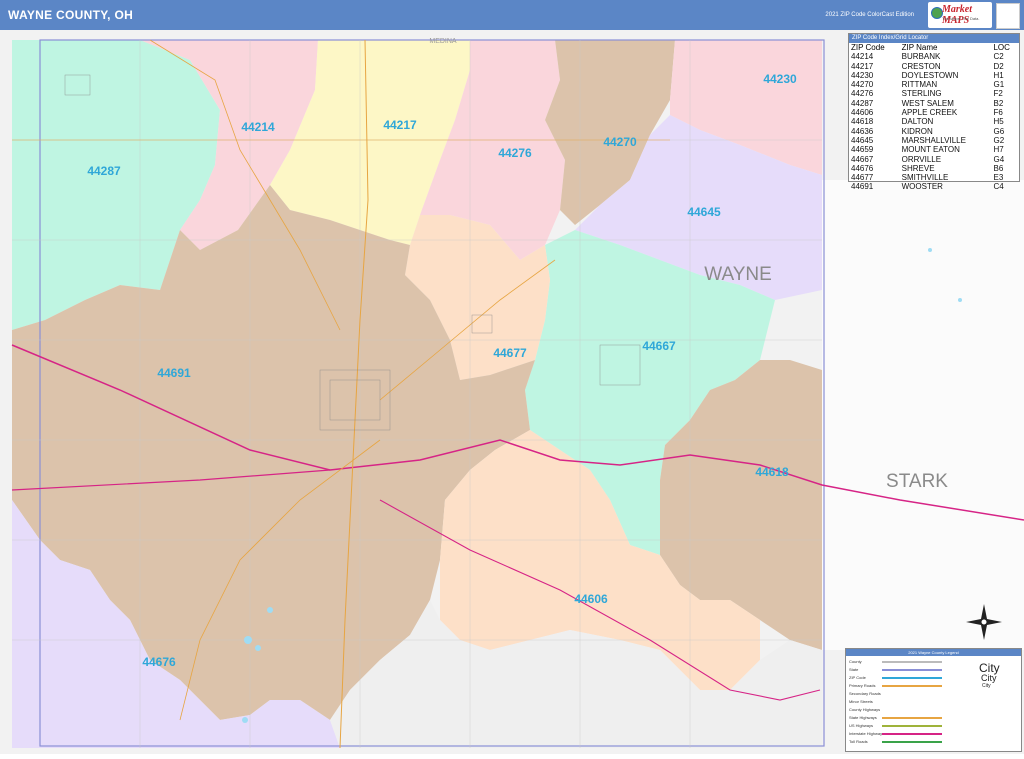 The width and height of the screenshot is (1024, 759). What do you see at coordinates (934, 131) in the screenshot?
I see `table-row: 44636 KIDRON G6` at bounding box center [934, 131].